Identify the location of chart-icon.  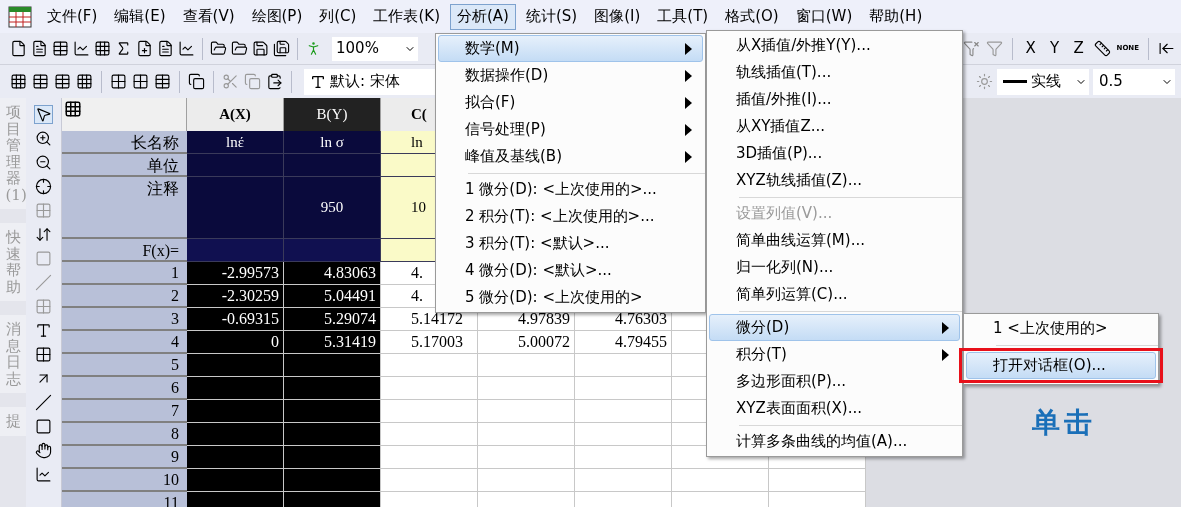
(43, 474).